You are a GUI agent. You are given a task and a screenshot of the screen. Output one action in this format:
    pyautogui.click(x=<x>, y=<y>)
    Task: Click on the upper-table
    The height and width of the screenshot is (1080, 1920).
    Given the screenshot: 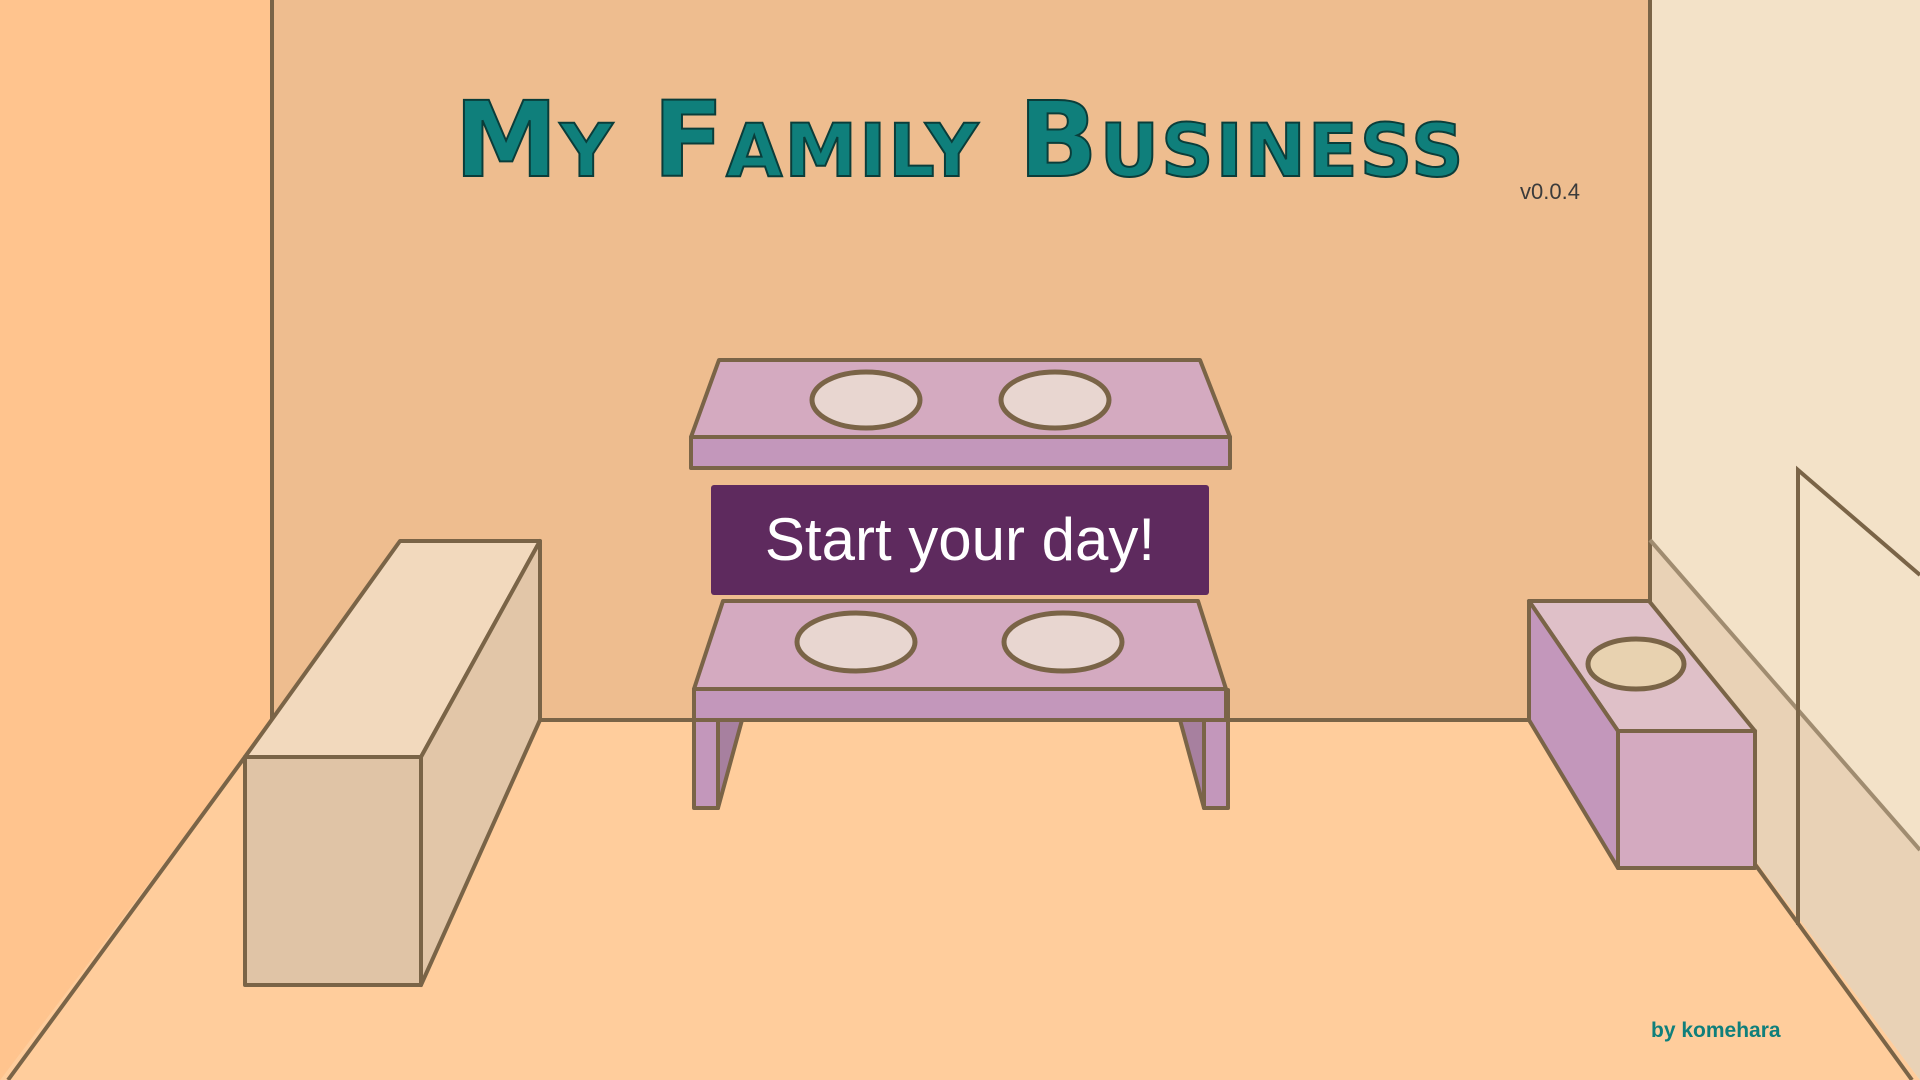 What is the action you would take?
    pyautogui.click(x=960, y=414)
    